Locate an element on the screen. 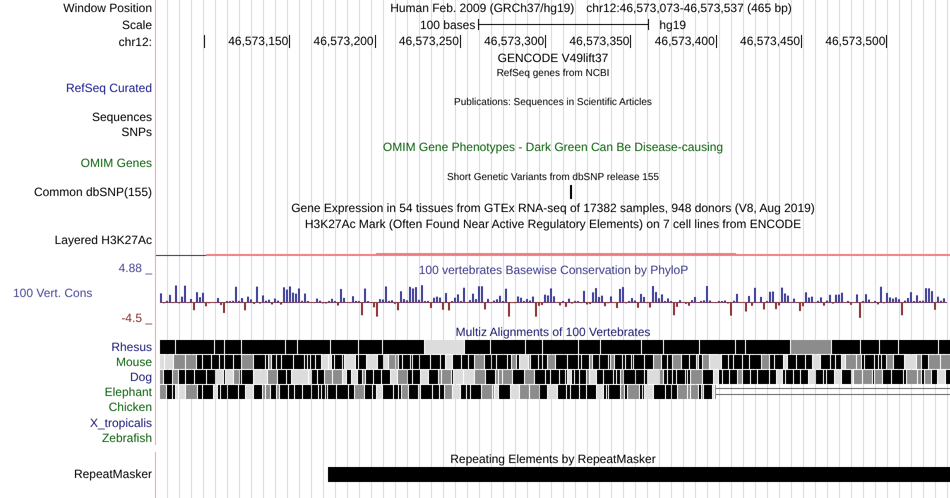 Image resolution: width=950 pixels, height=498 pixels. ruler-tick: 46,573,250 is located at coordinates (418, 41).